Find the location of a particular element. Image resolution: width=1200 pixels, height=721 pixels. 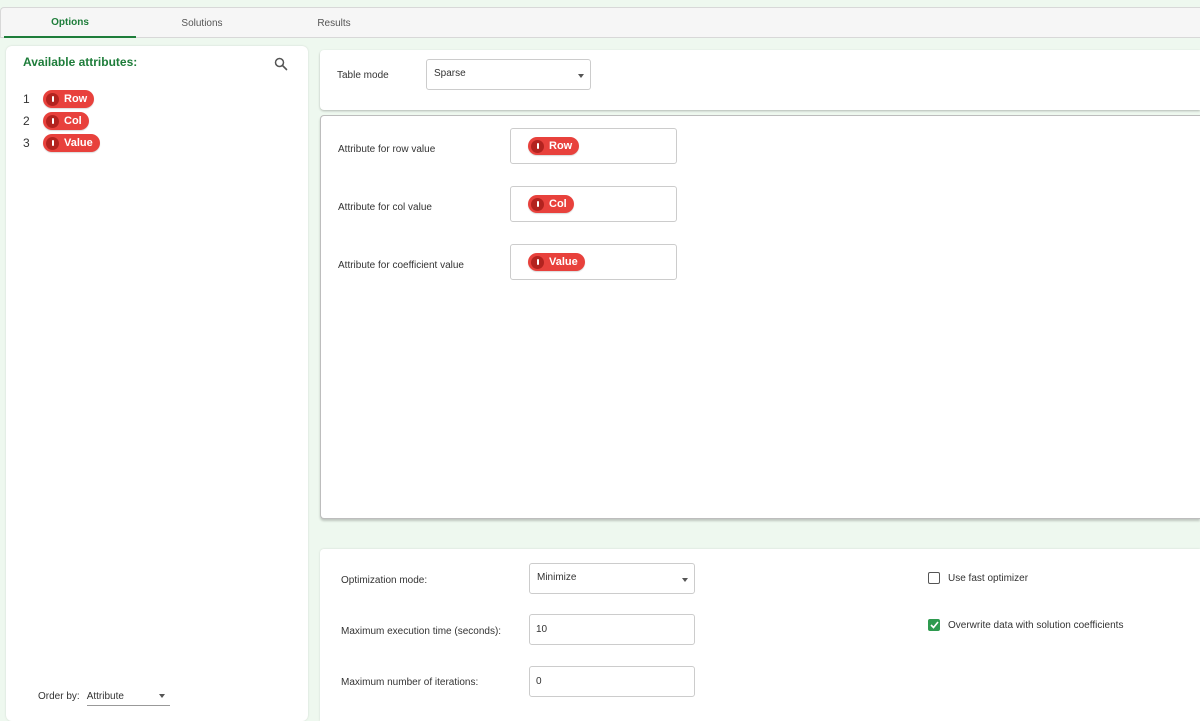

overwrite-data-checkbox is located at coordinates (934, 625).